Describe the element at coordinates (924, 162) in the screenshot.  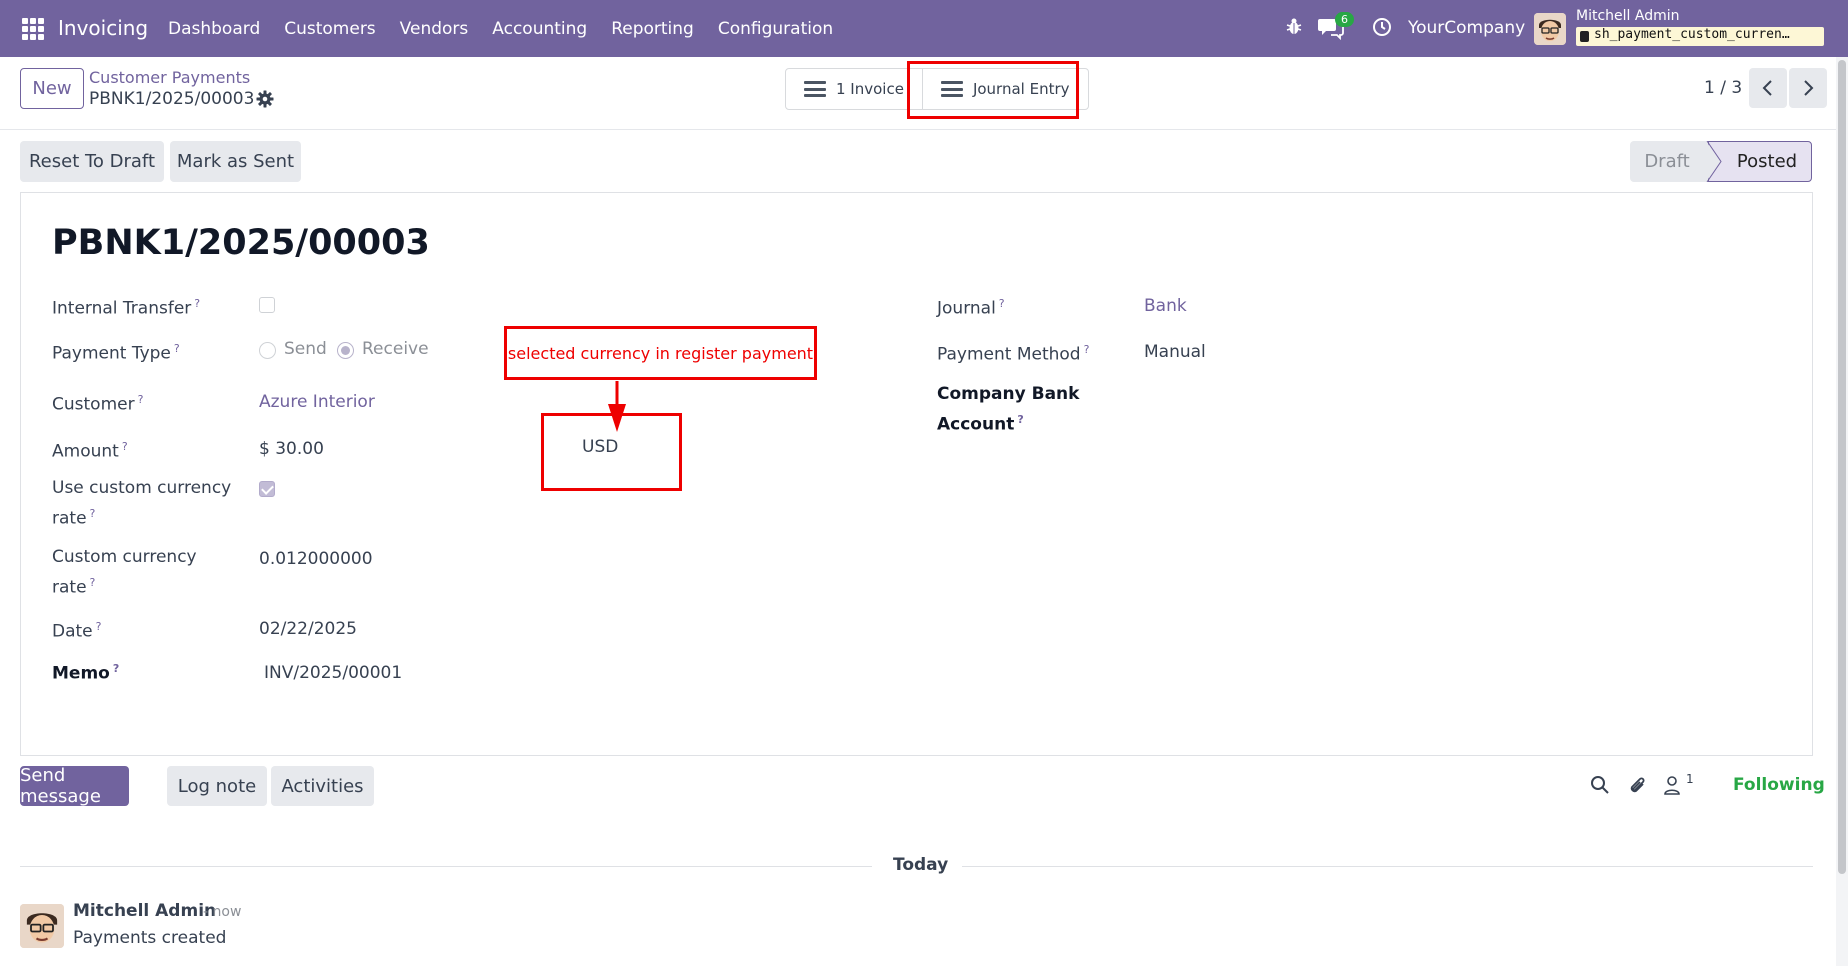
I see `status-bar: Reset To Draft Mark as Sent Draft Posted` at that location.